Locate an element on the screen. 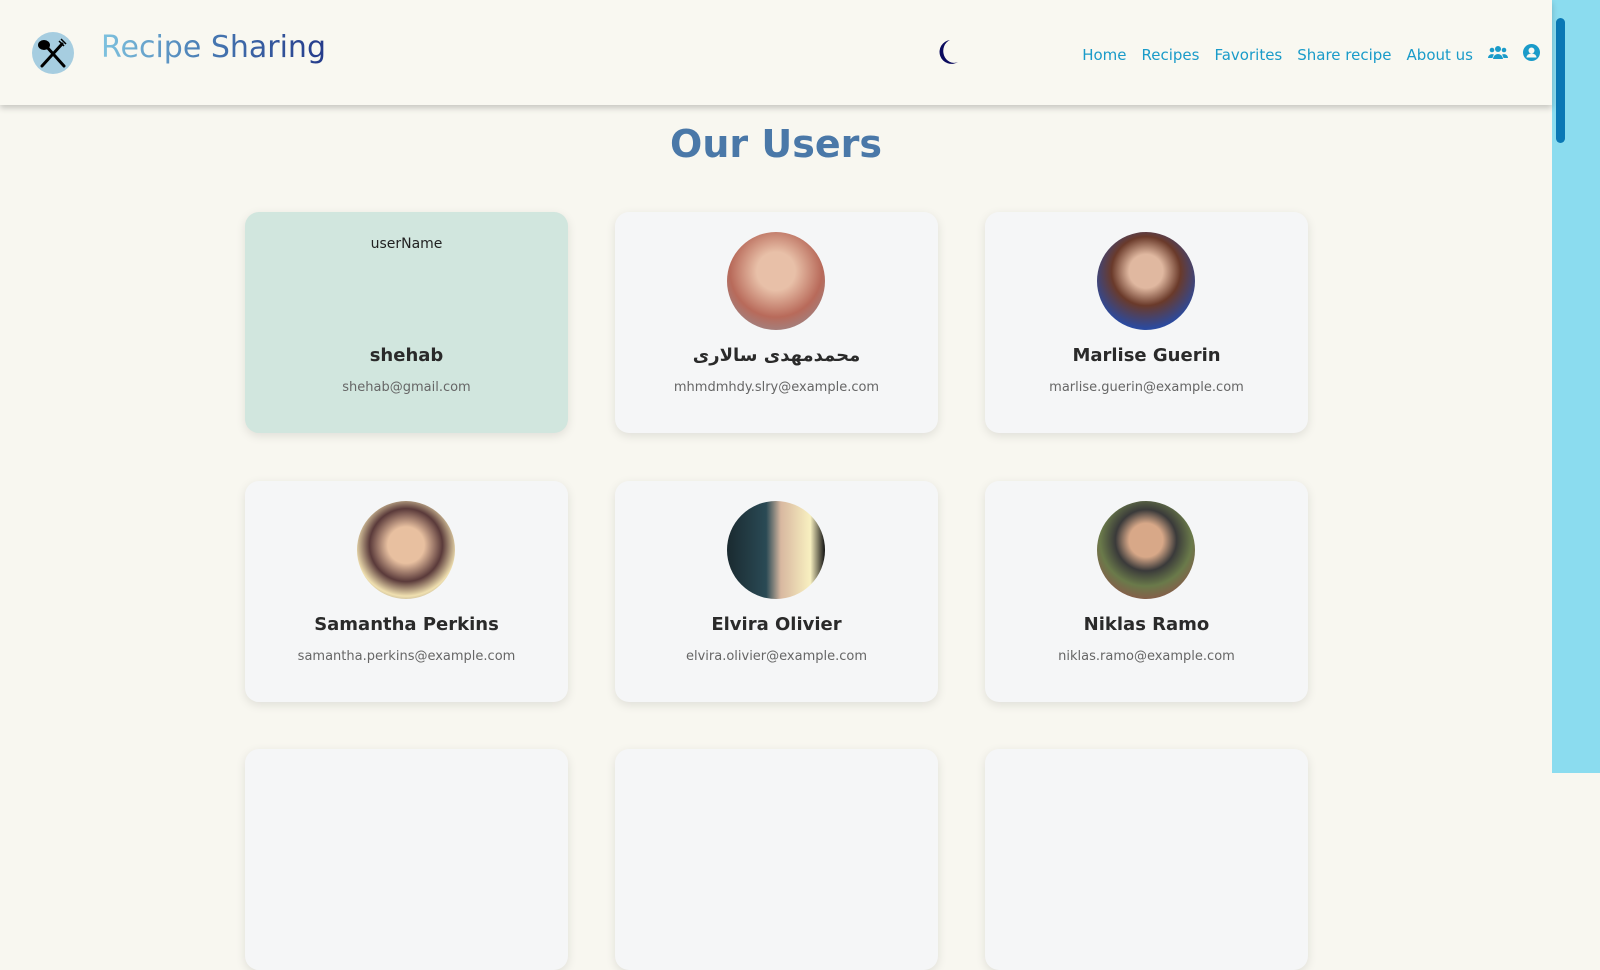 Image resolution: width=1600 pixels, height=970 pixels. nav-about-us: About us is located at coordinates (1440, 55).